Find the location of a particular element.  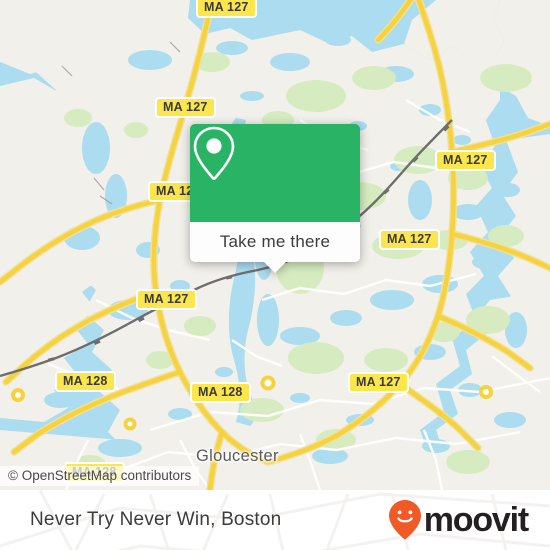

bottom-info-bar: Never Try Never Win, Boston moovit is located at coordinates (275, 520).